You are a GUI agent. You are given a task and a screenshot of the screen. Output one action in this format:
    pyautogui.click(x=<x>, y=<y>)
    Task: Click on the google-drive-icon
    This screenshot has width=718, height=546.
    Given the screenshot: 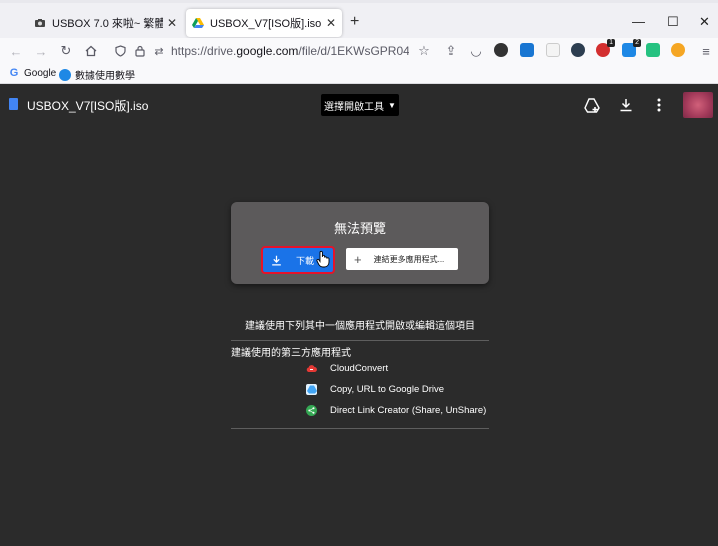 What is the action you would take?
    pyautogui.click(x=198, y=23)
    